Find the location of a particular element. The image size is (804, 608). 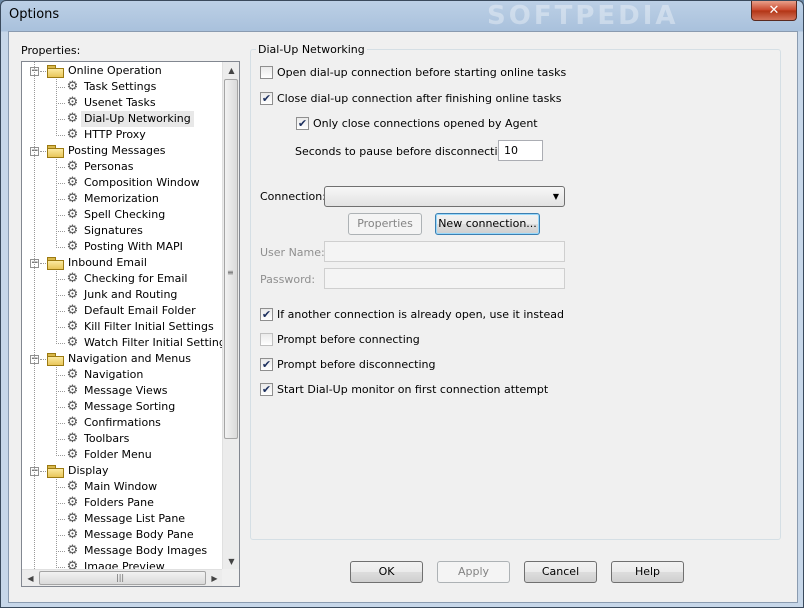

pause-seconds-input: 10 is located at coordinates (520, 150).